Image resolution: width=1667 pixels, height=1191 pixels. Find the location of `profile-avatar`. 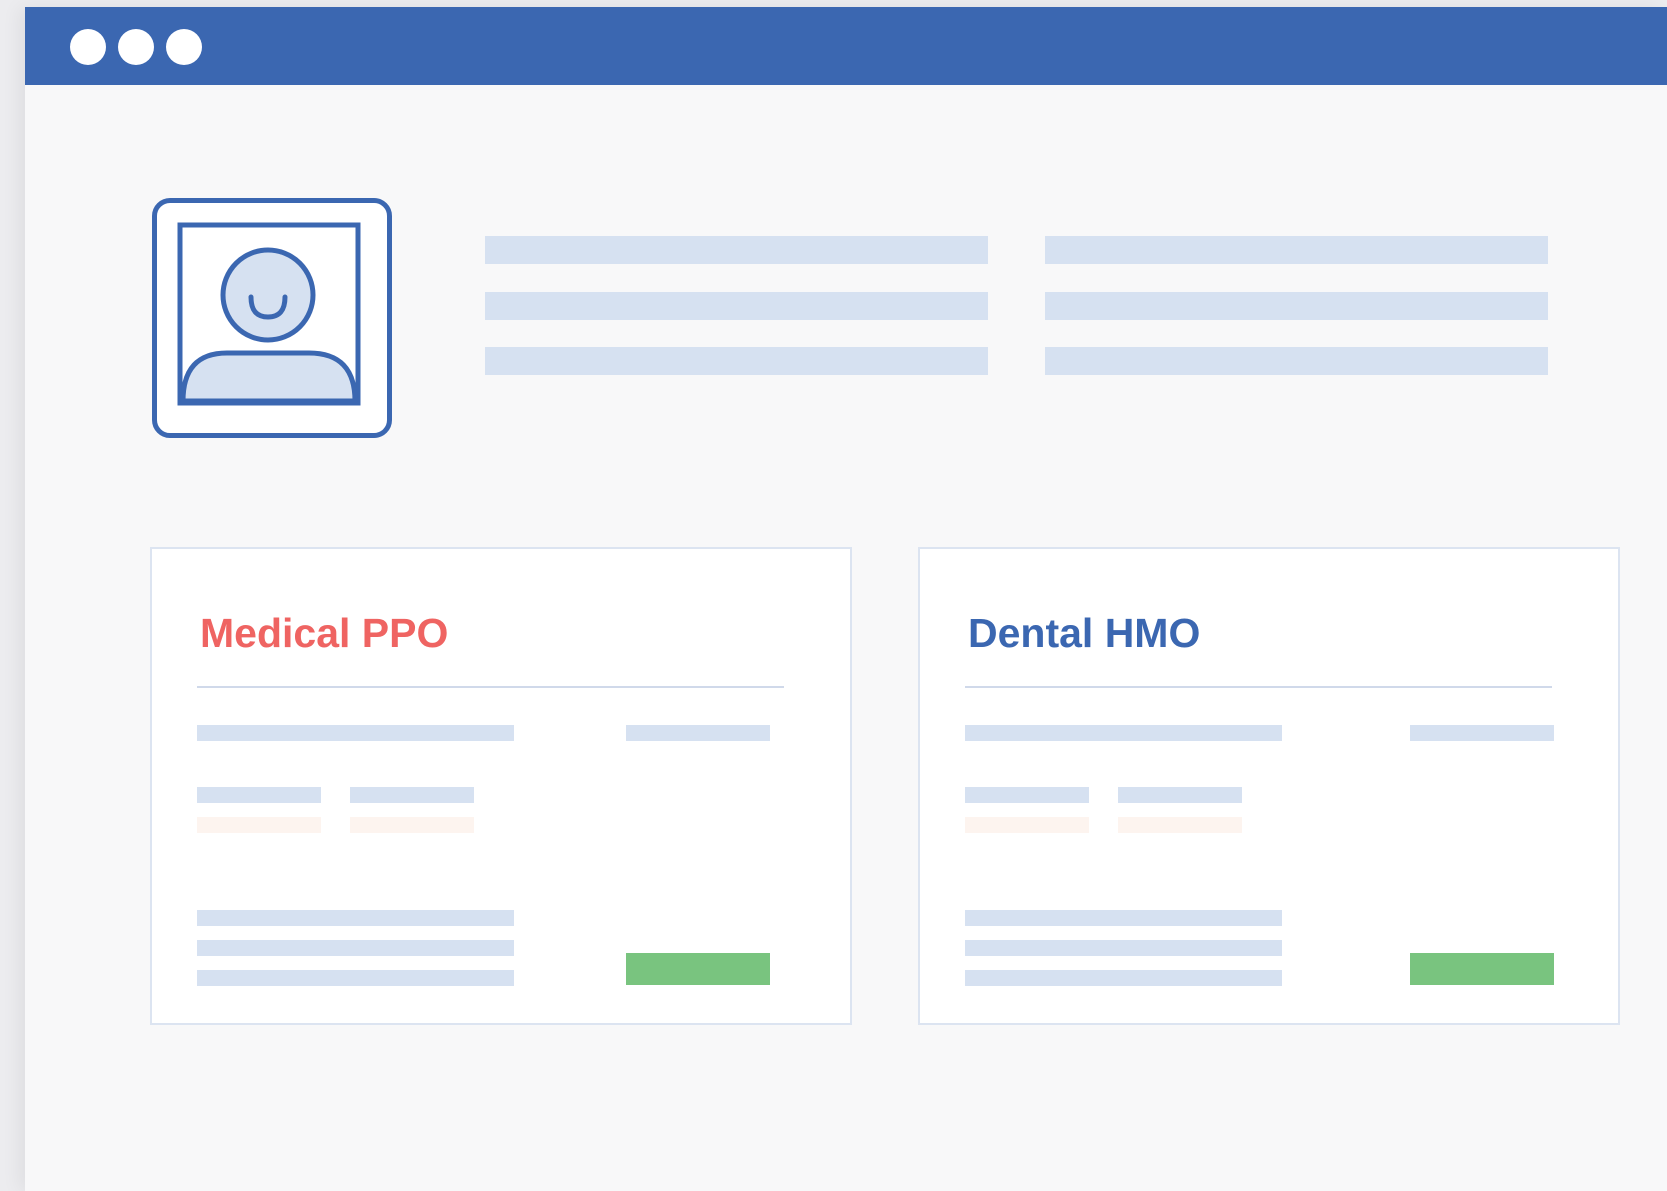

profile-avatar is located at coordinates (272, 318).